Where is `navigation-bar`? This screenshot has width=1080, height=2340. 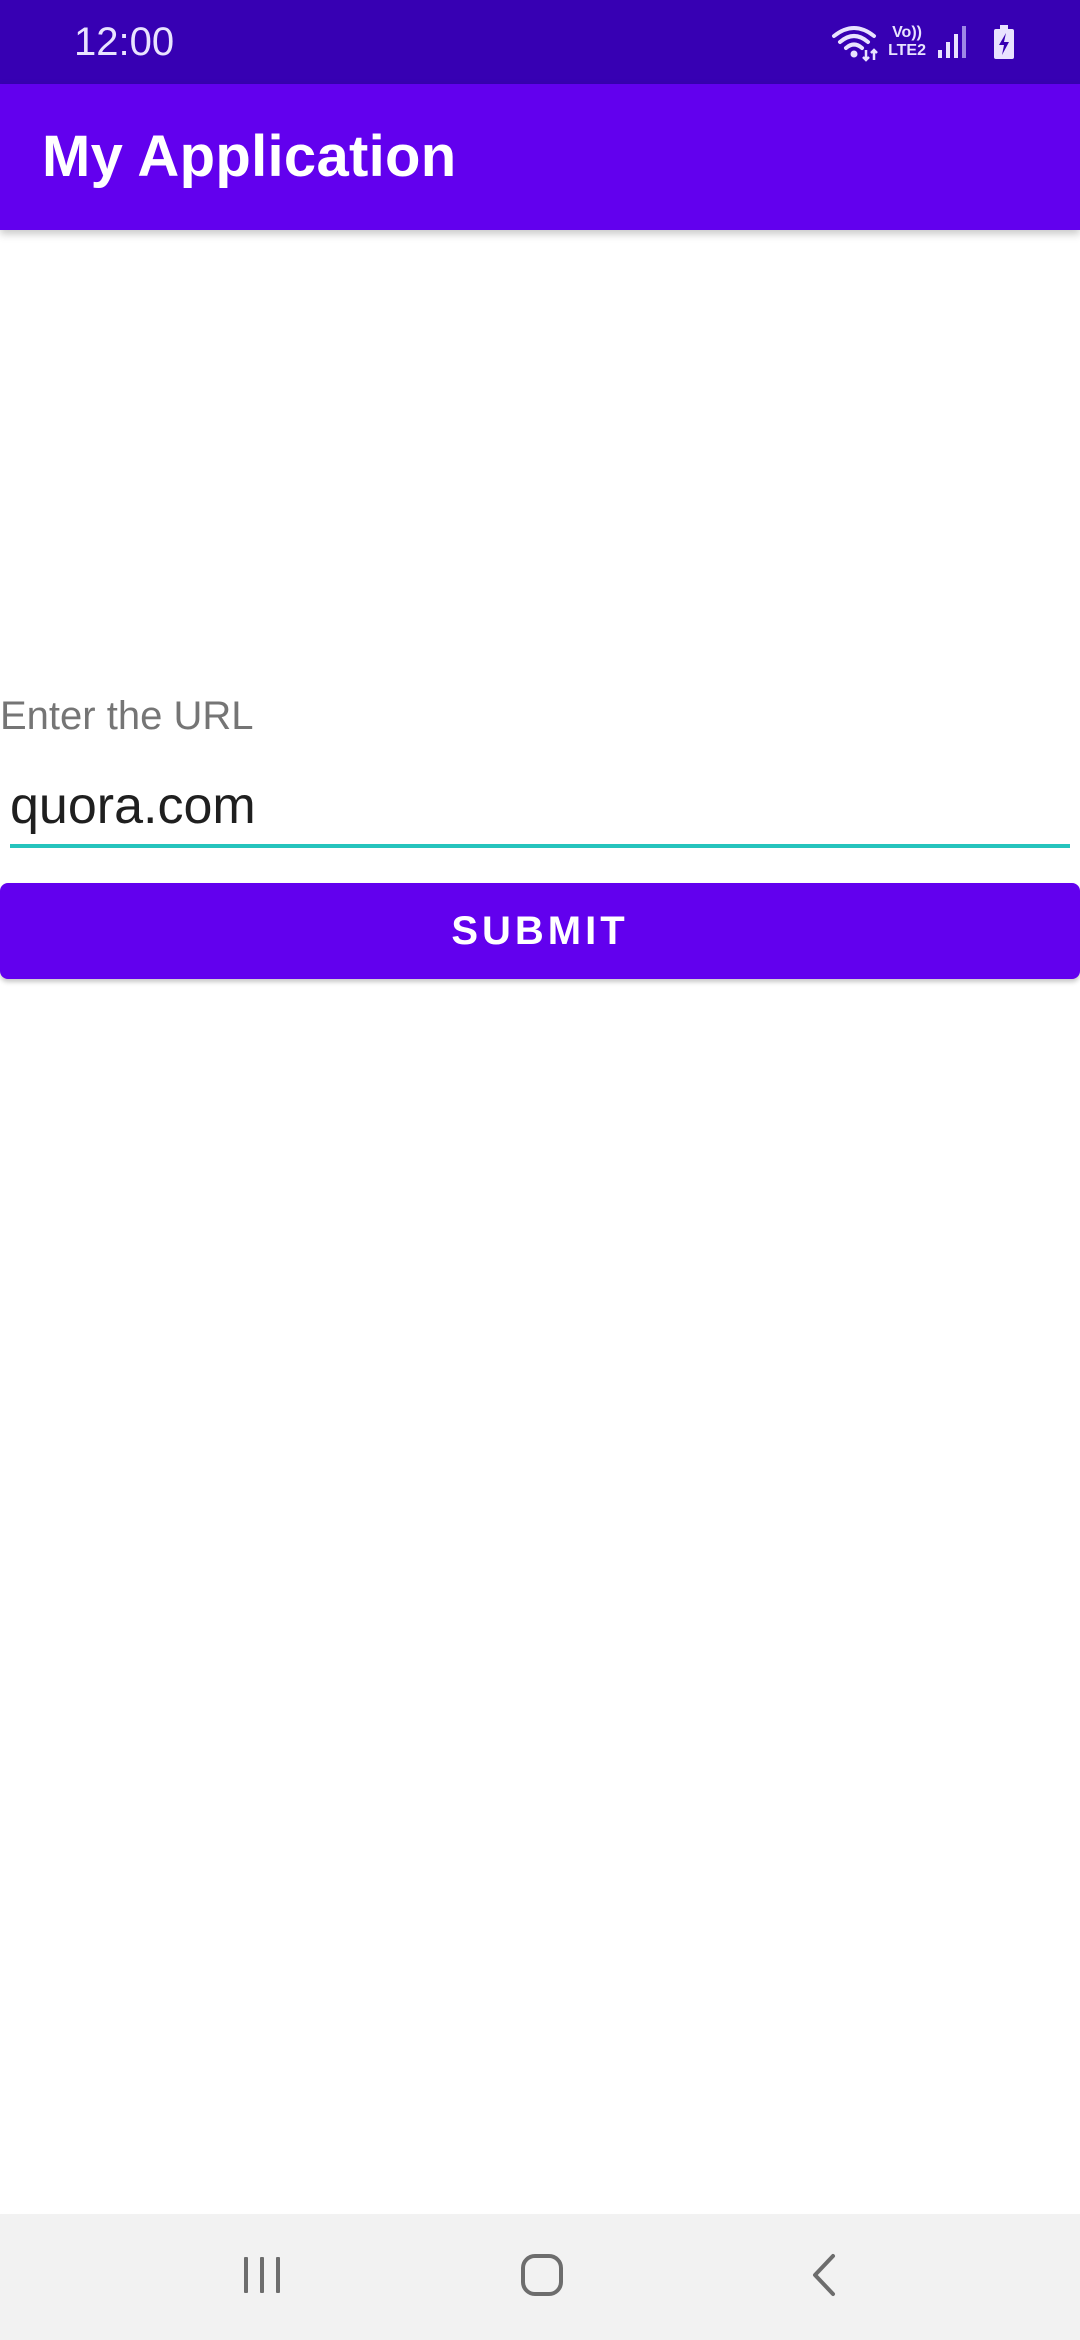 navigation-bar is located at coordinates (540, 2277).